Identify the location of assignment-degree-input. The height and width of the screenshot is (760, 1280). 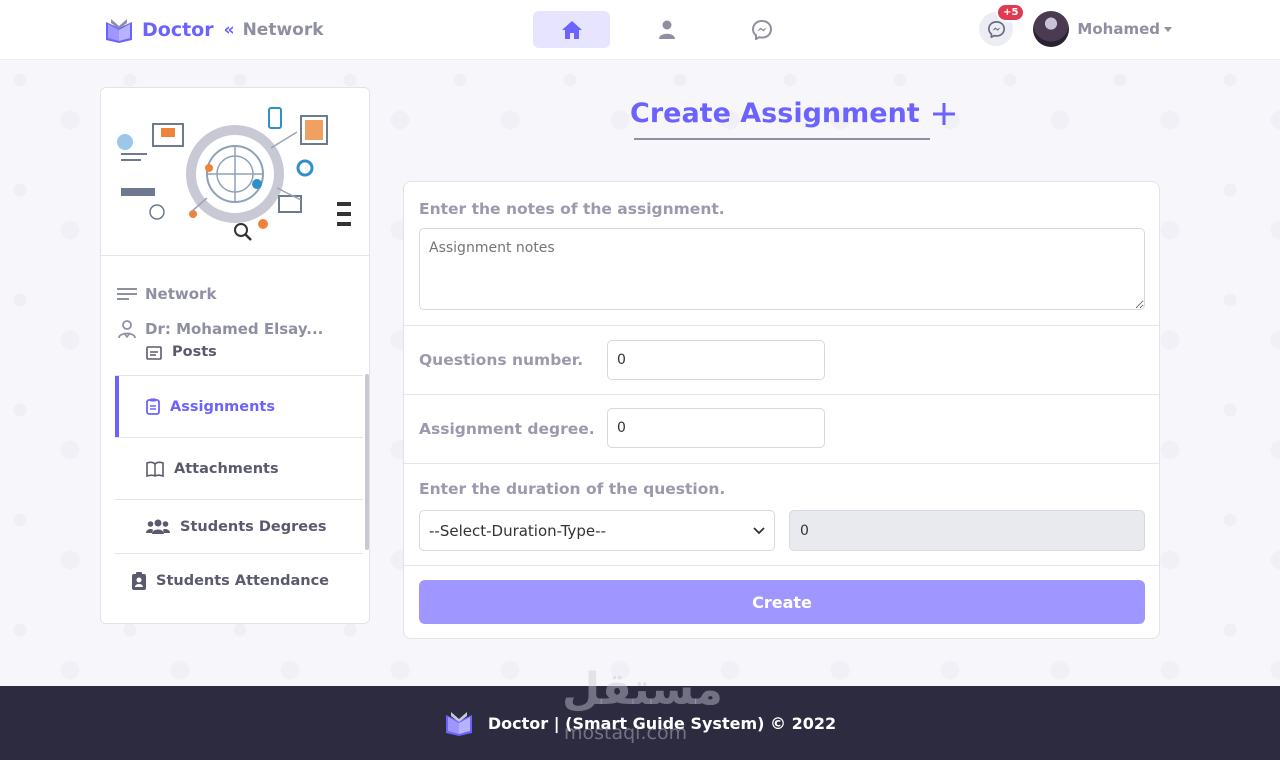
(716, 428).